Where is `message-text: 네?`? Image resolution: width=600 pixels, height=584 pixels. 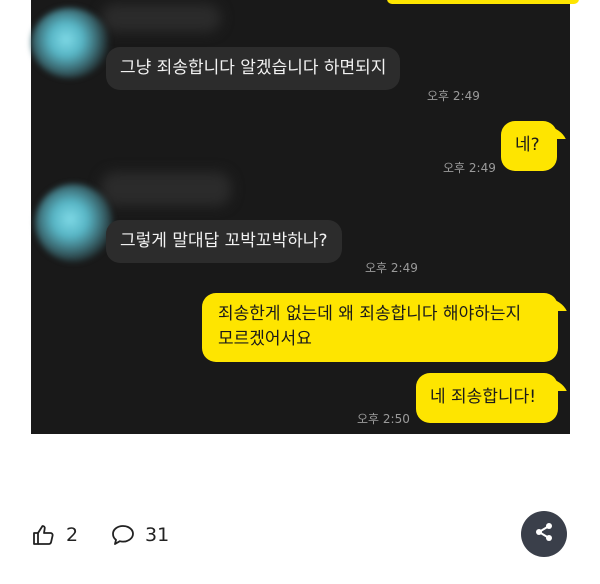 message-text: 네? is located at coordinates (527, 145).